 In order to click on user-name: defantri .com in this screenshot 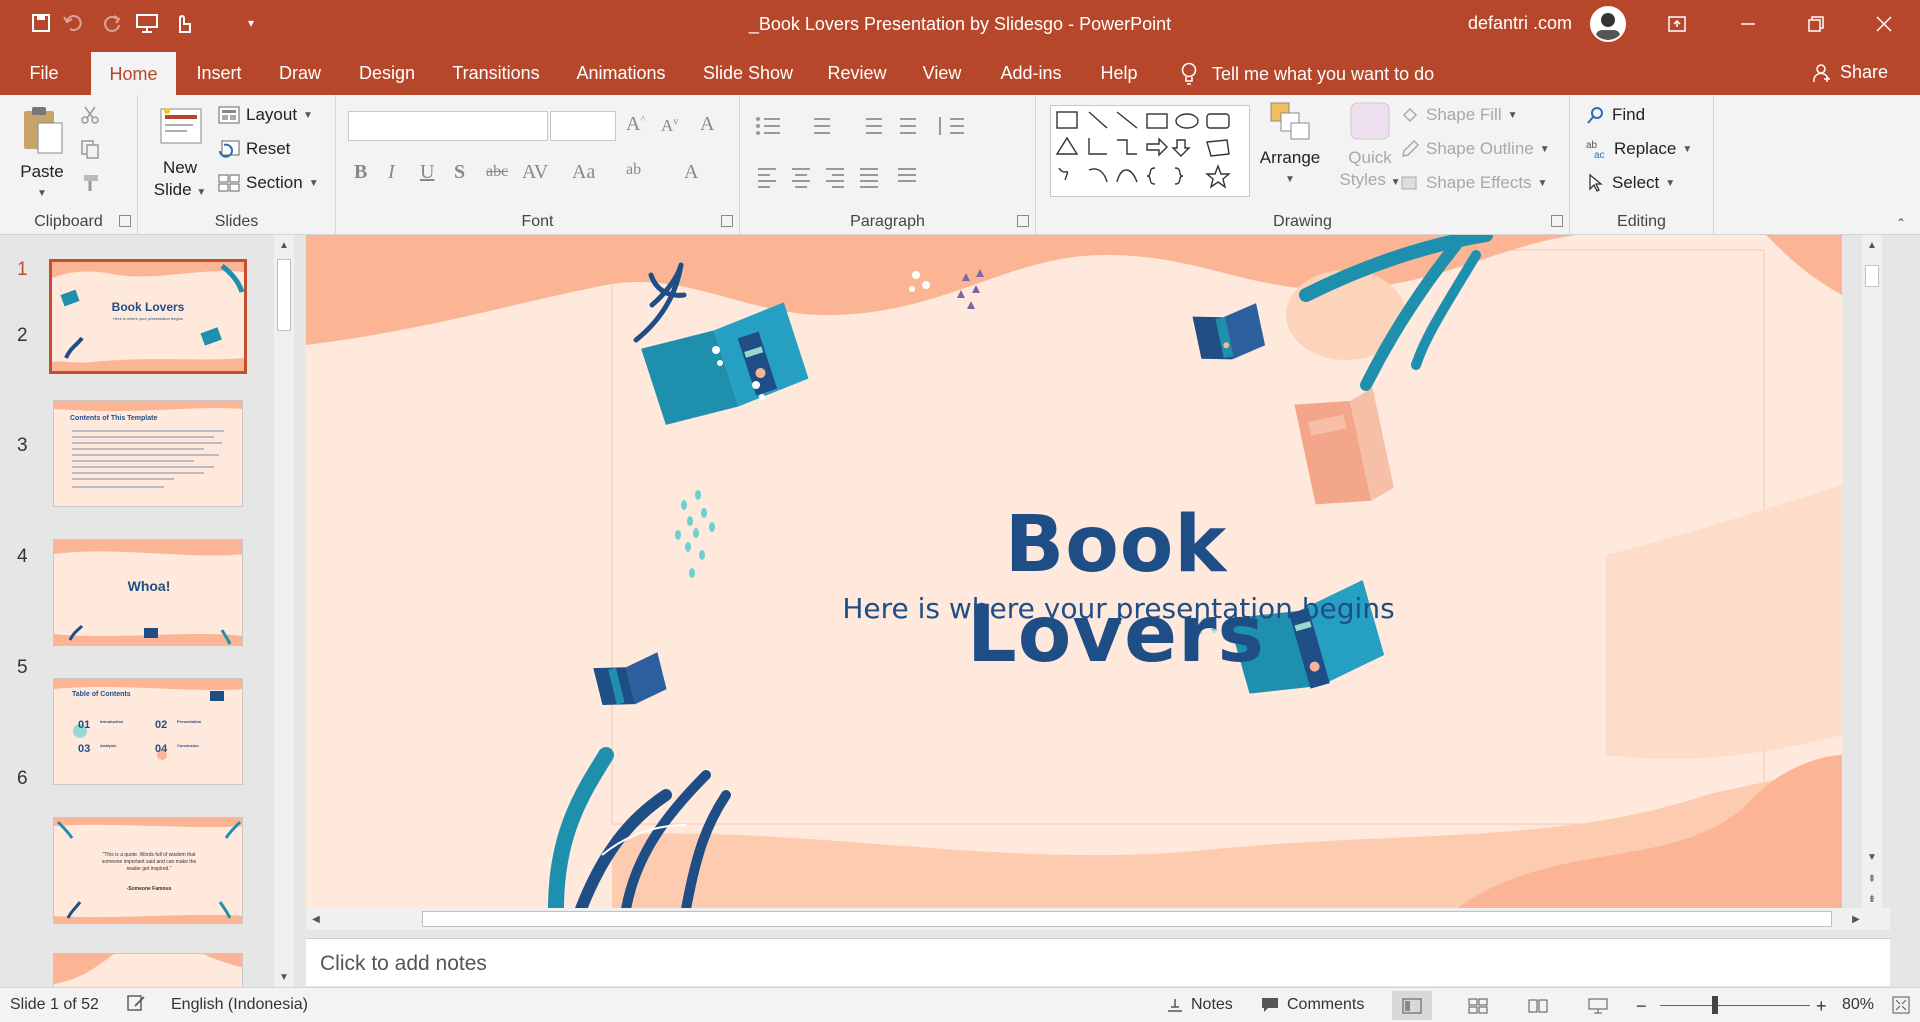, I will do `click(1520, 23)`.